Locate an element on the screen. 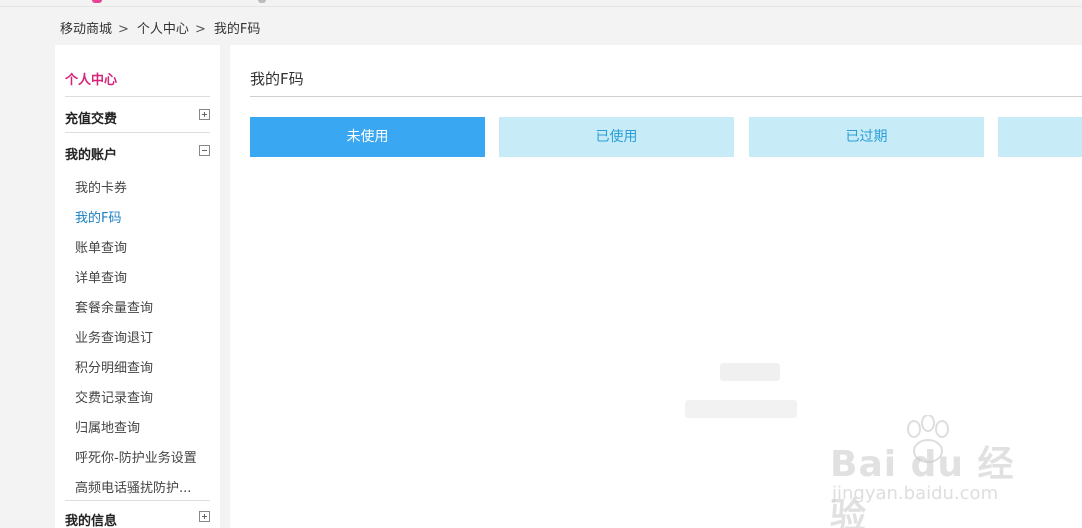  sidebar-item-detail-query: 详单查询 is located at coordinates (101, 276).